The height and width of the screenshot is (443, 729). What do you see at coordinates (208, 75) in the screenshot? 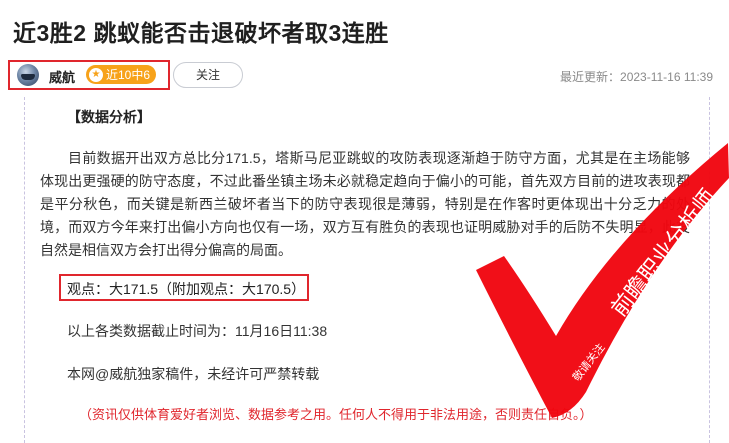
I see `follow-button: 关注` at bounding box center [208, 75].